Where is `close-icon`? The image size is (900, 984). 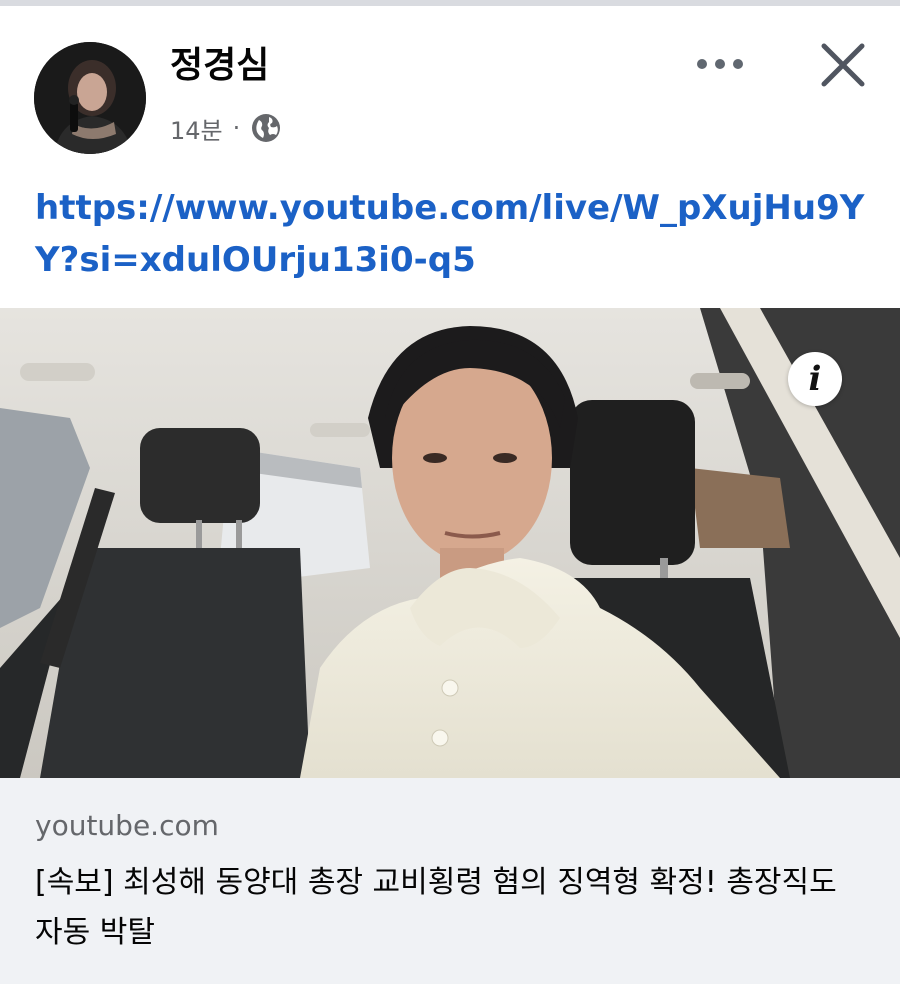 close-icon is located at coordinates (843, 65).